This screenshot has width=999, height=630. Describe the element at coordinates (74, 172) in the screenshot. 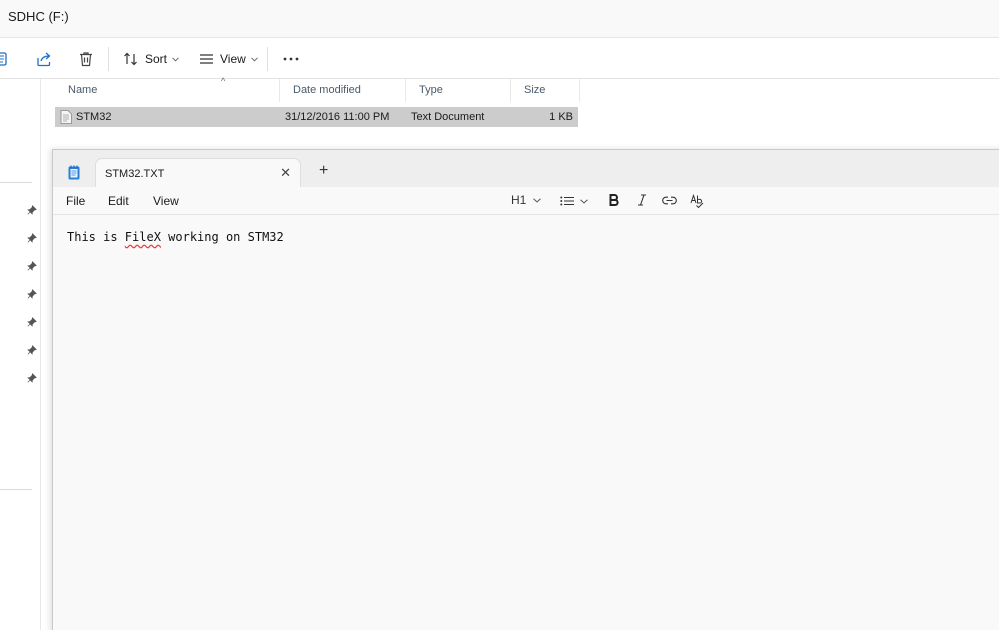

I see `notepad-app-icon` at that location.